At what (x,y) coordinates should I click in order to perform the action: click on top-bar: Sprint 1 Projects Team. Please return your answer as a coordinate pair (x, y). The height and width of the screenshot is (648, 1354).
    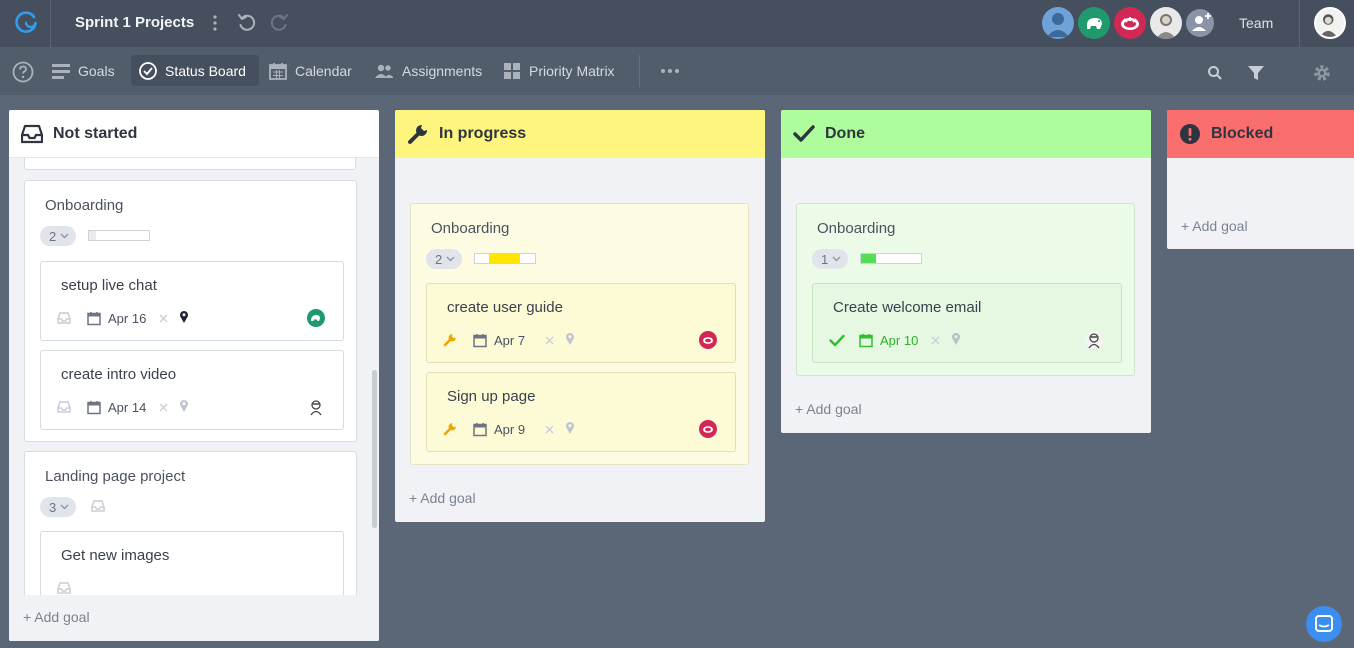
    Looking at the image, I should click on (677, 23).